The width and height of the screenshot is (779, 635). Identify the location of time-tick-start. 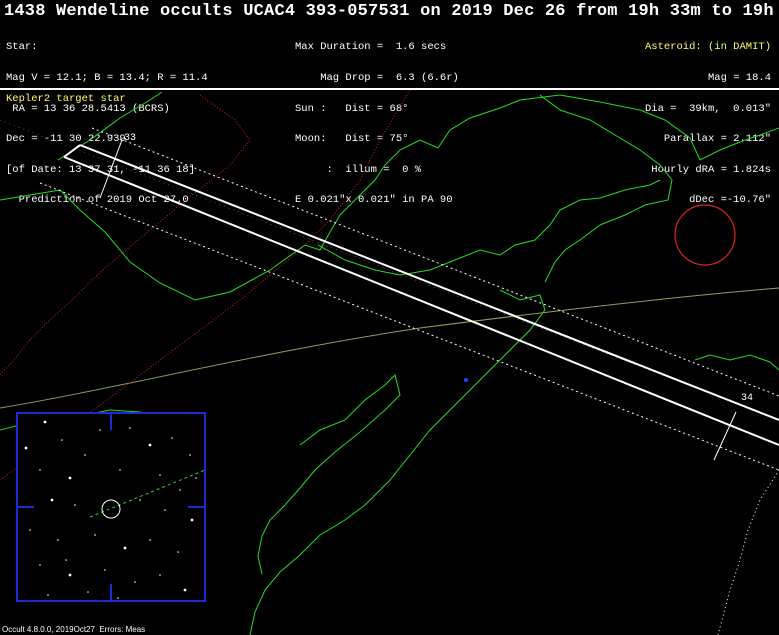
(111, 169).